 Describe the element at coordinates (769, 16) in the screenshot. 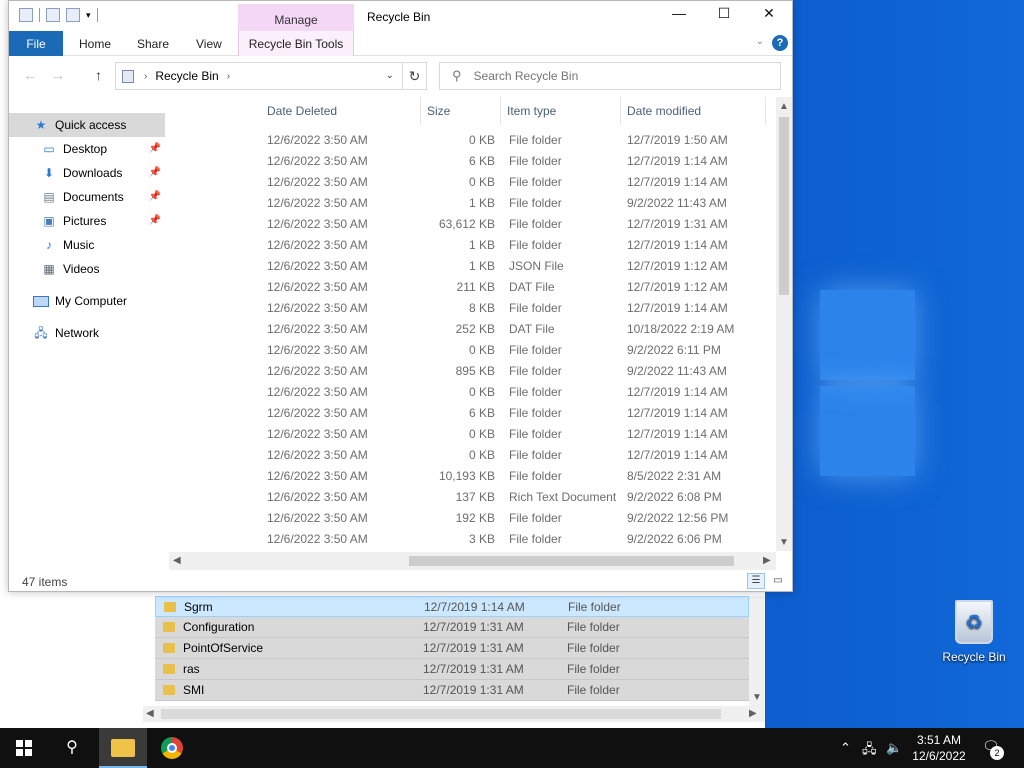

I see `close-button: ✕` at that location.